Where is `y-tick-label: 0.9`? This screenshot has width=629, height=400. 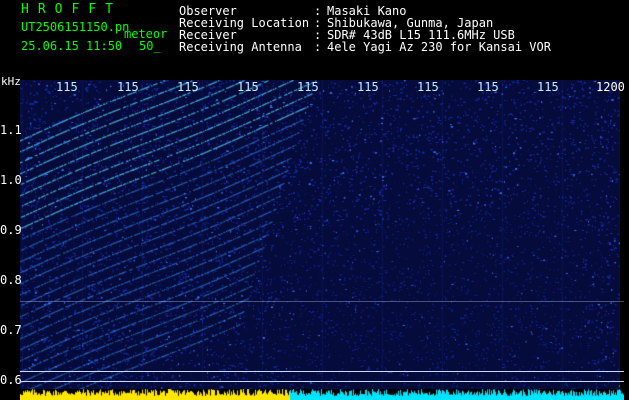
y-tick-label: 0.9 is located at coordinates (11, 230).